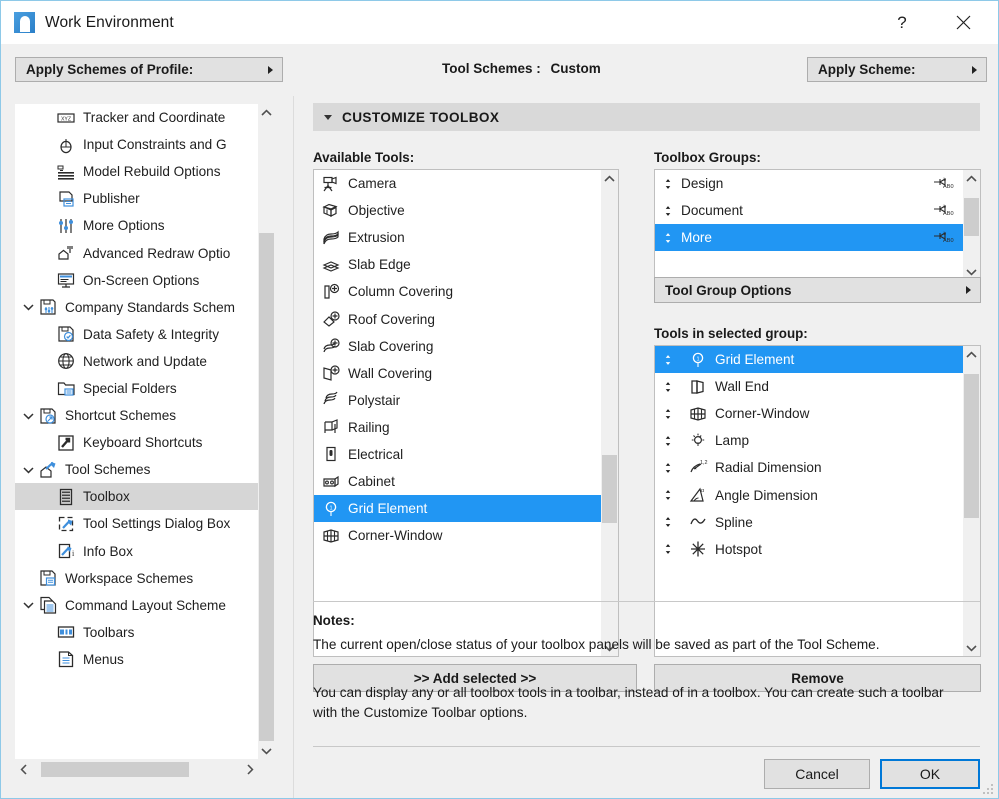 This screenshot has width=999, height=799. Describe the element at coordinates (136, 632) in the screenshot. I see `sidebar-item-toolbars: Toolbars` at that location.